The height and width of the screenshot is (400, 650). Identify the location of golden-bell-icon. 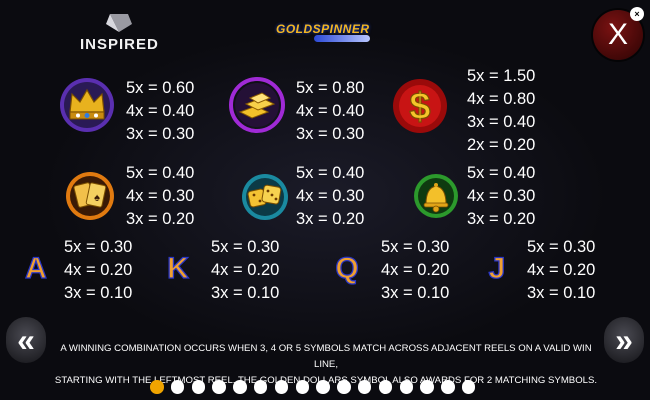
(436, 196).